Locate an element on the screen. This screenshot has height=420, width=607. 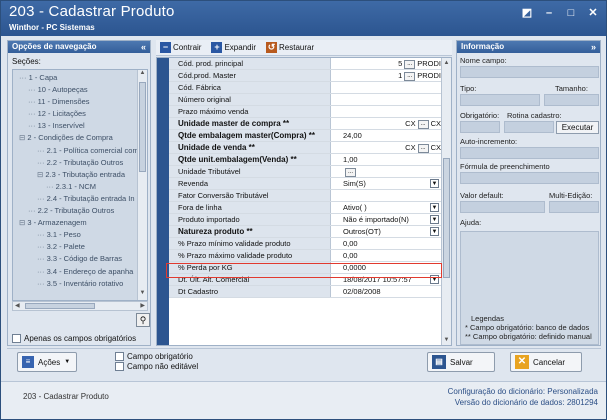
property-value: 1,00 is located at coordinates (387, 159).